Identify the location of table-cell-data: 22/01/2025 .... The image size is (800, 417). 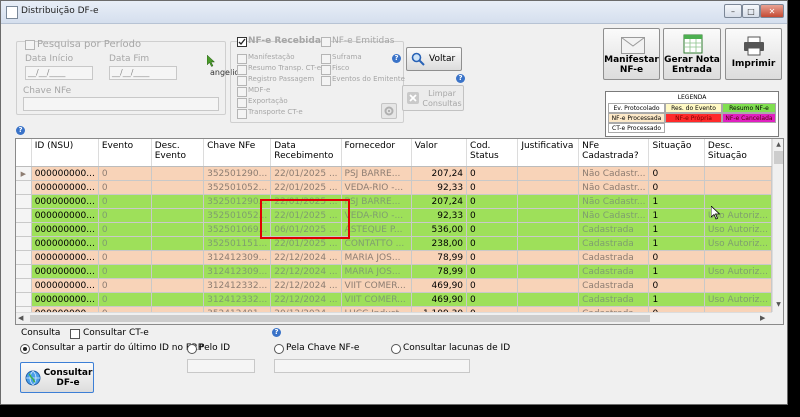
(306, 187).